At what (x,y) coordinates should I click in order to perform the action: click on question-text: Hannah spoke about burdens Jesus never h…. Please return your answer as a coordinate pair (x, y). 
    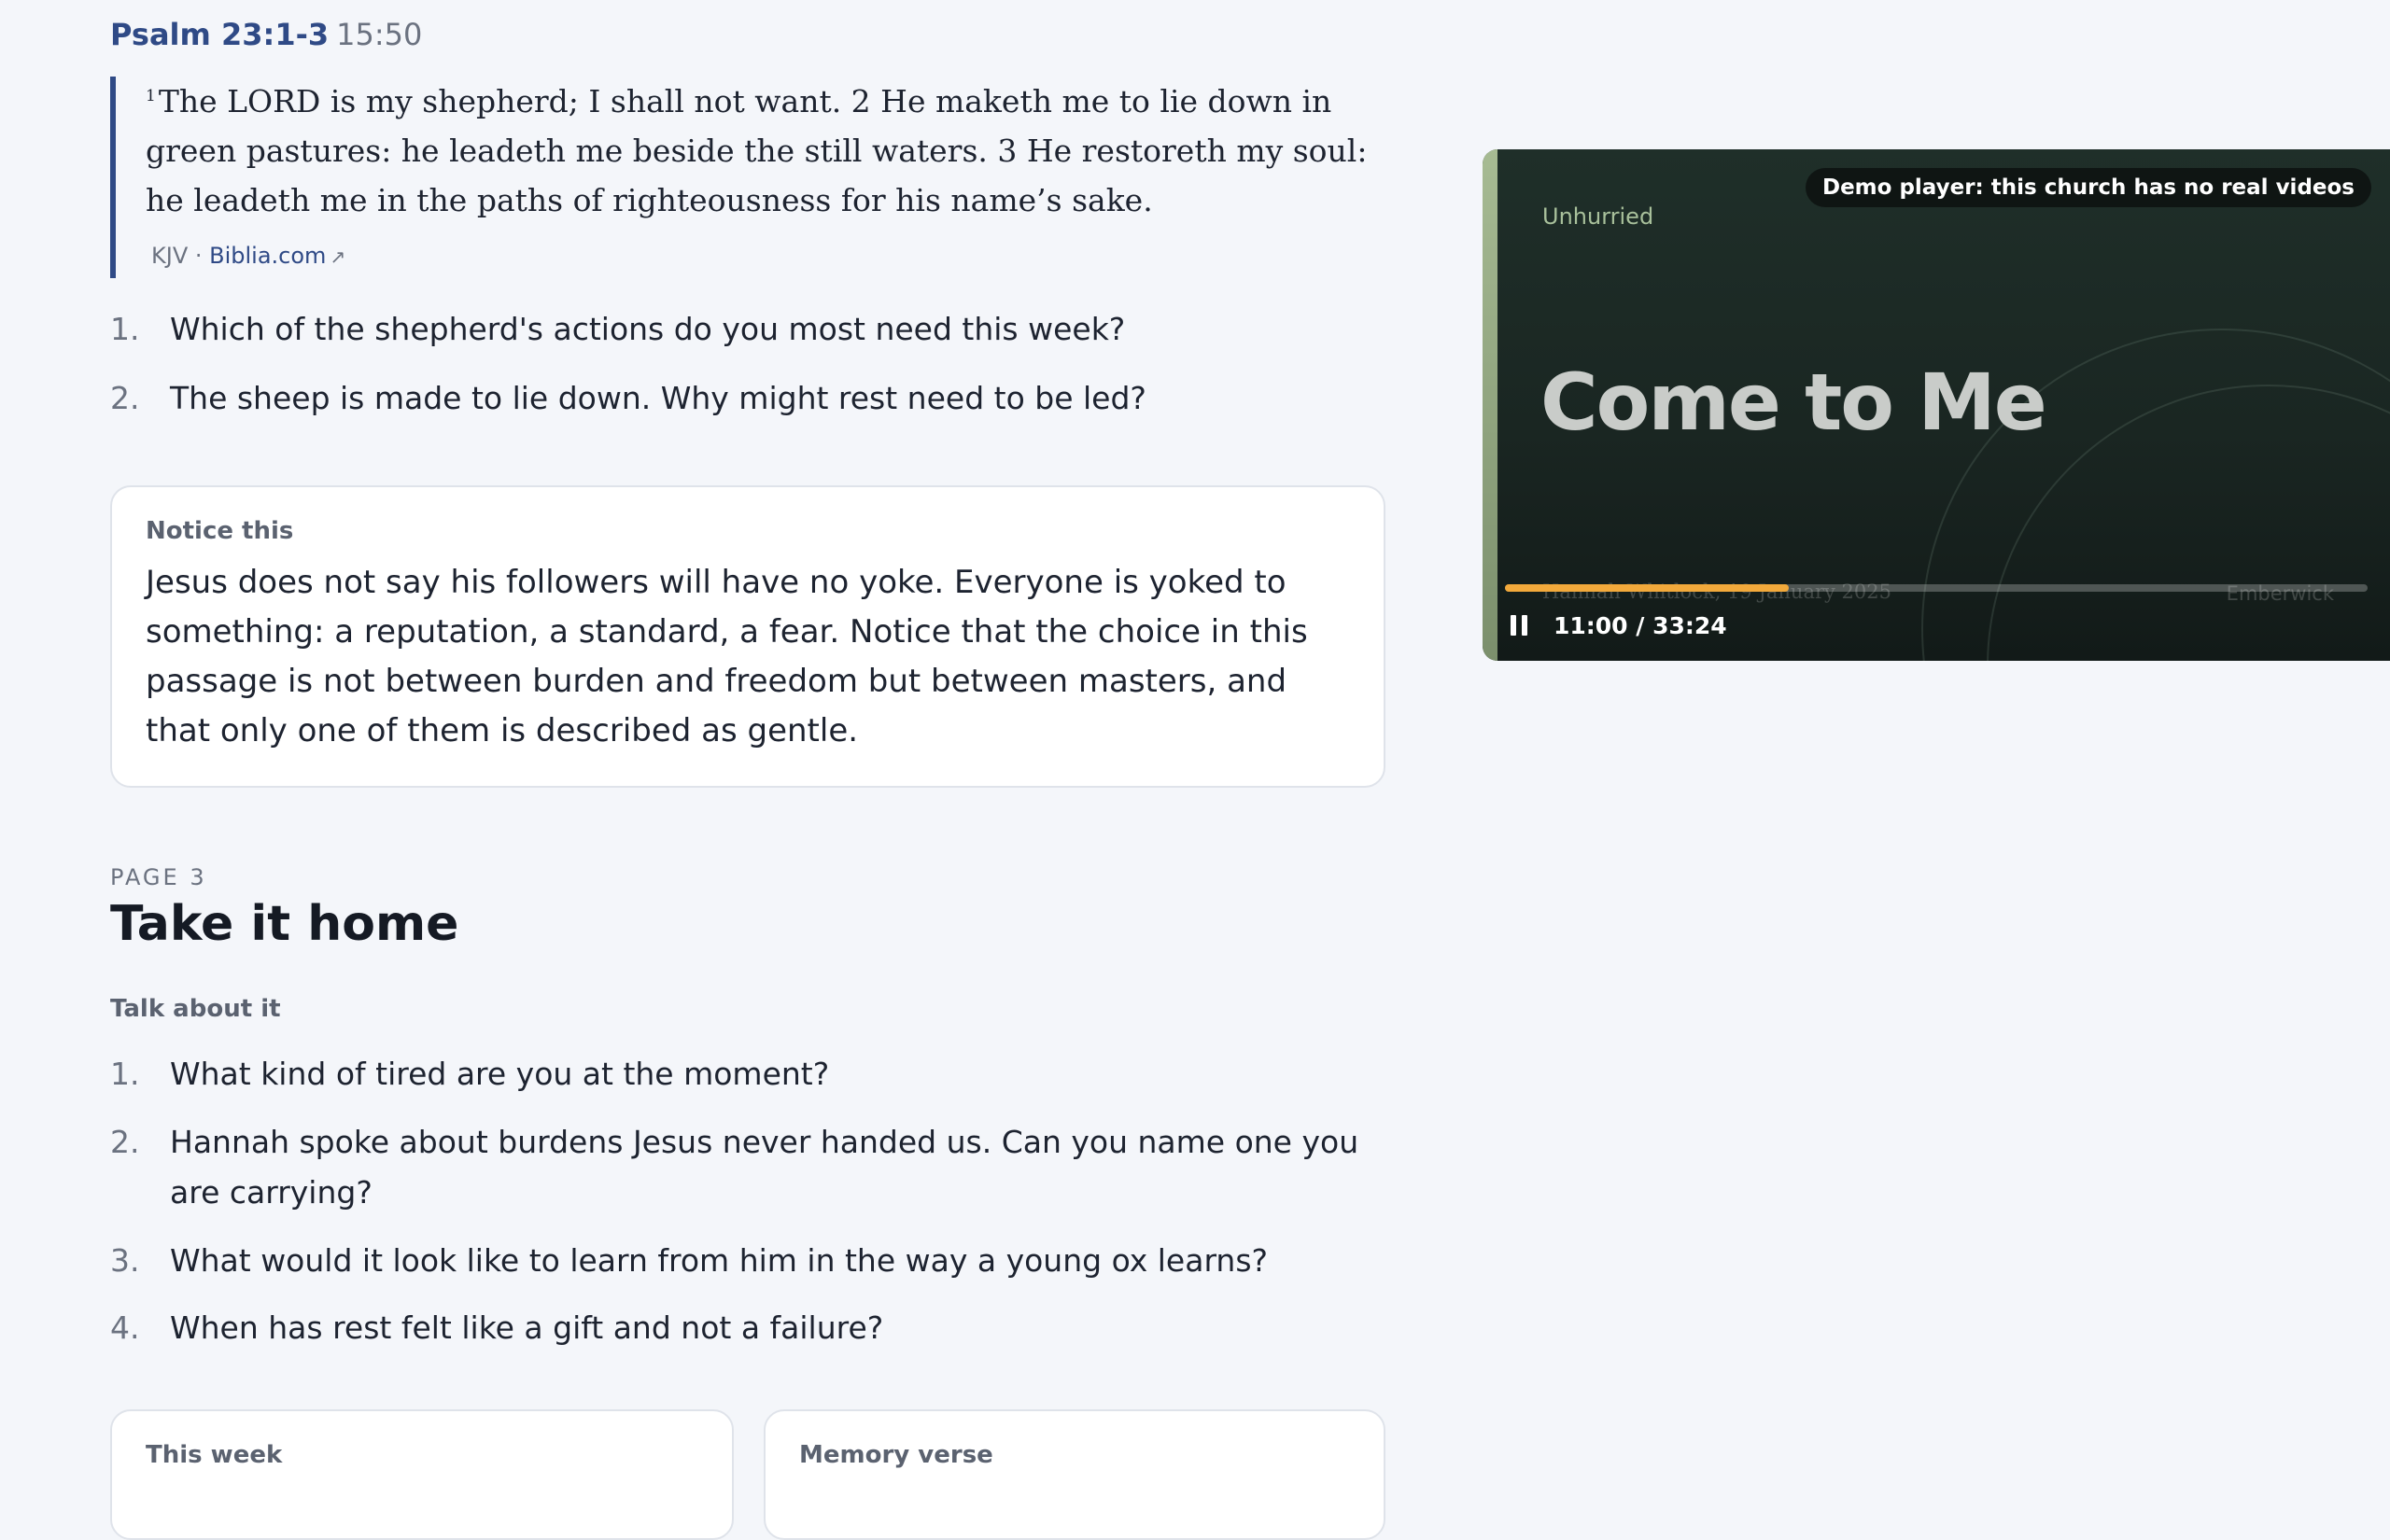
    Looking at the image, I should click on (764, 1167).